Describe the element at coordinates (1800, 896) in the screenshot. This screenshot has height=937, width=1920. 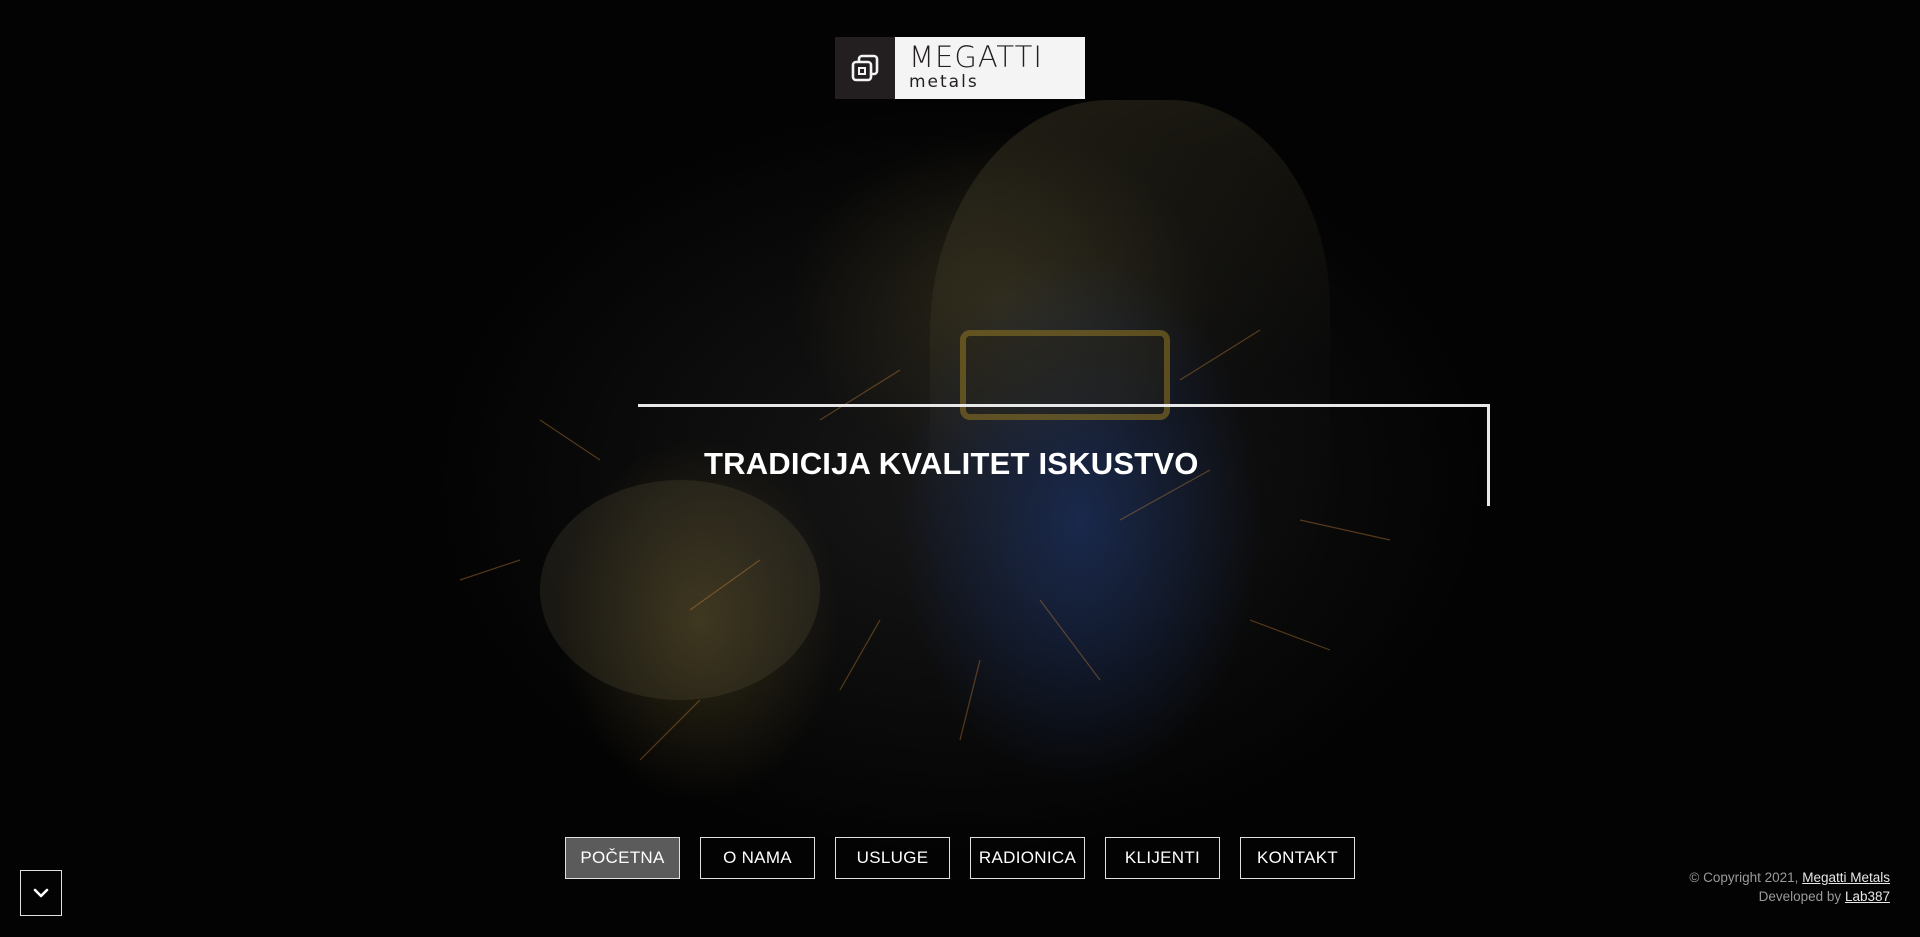
I see `developed-by-text: Developed by` at that location.